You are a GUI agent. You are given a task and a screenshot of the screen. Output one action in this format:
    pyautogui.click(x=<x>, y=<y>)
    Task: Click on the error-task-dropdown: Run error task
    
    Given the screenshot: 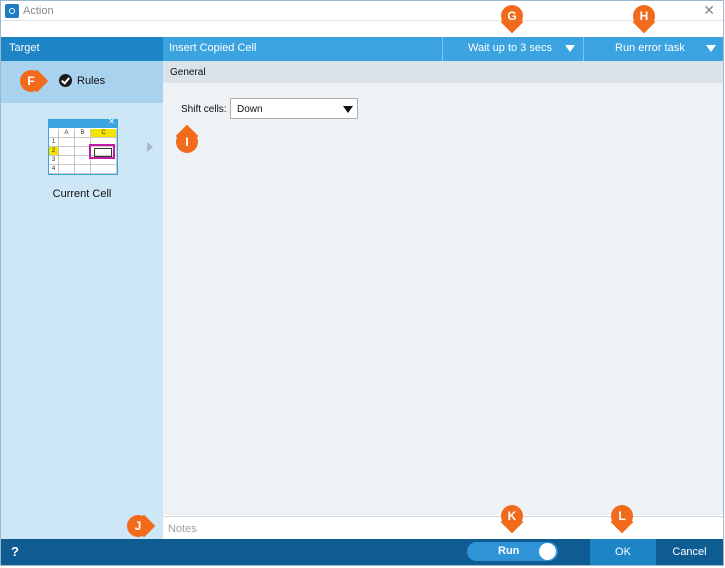 What is the action you would take?
    pyautogui.click(x=653, y=49)
    